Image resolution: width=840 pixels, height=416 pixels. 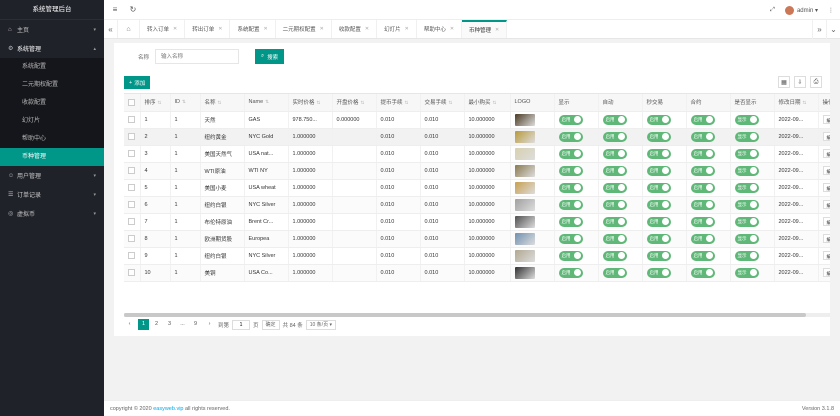 What do you see at coordinates (784, 82) in the screenshot?
I see `columns-filter-icon: ▦` at bounding box center [784, 82].